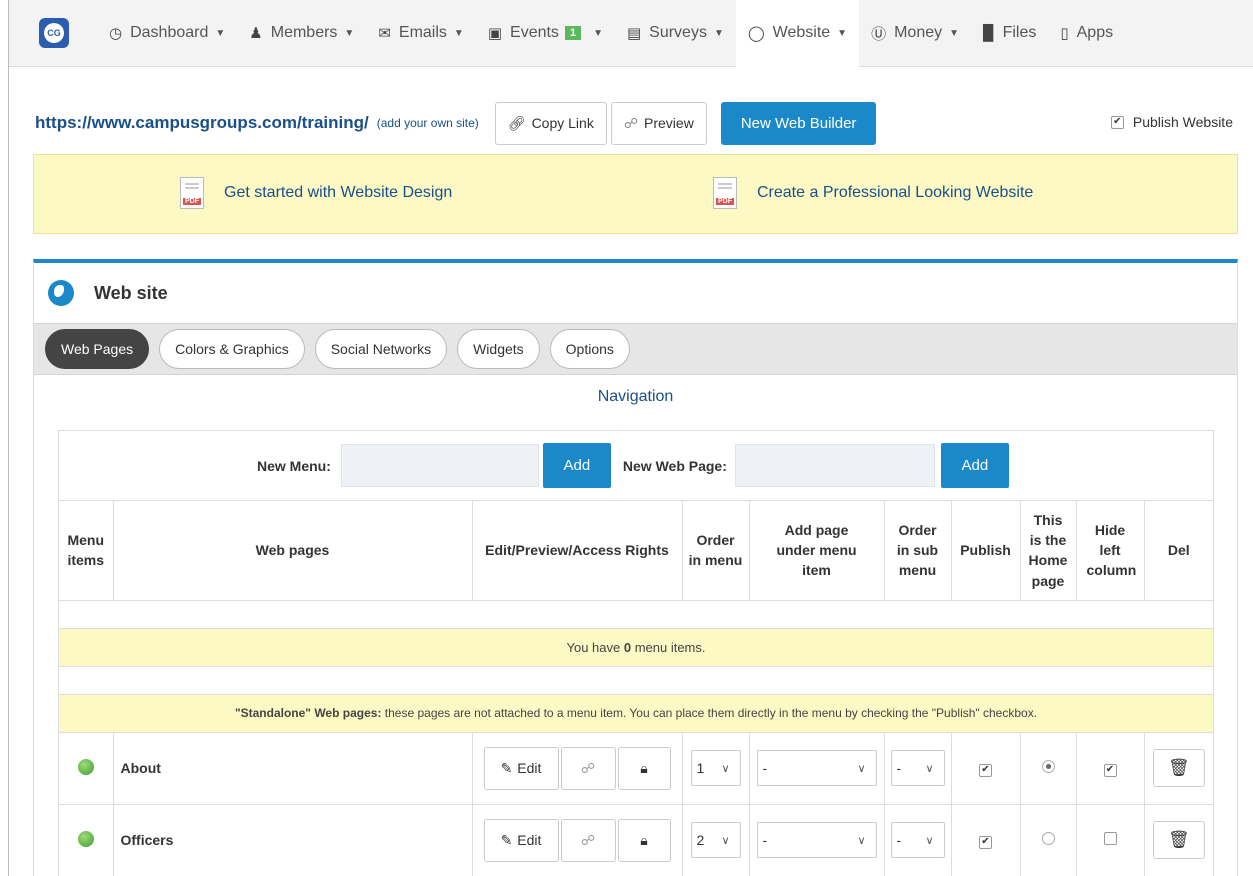  I want to click on published-globe-icon, so click(85, 766).